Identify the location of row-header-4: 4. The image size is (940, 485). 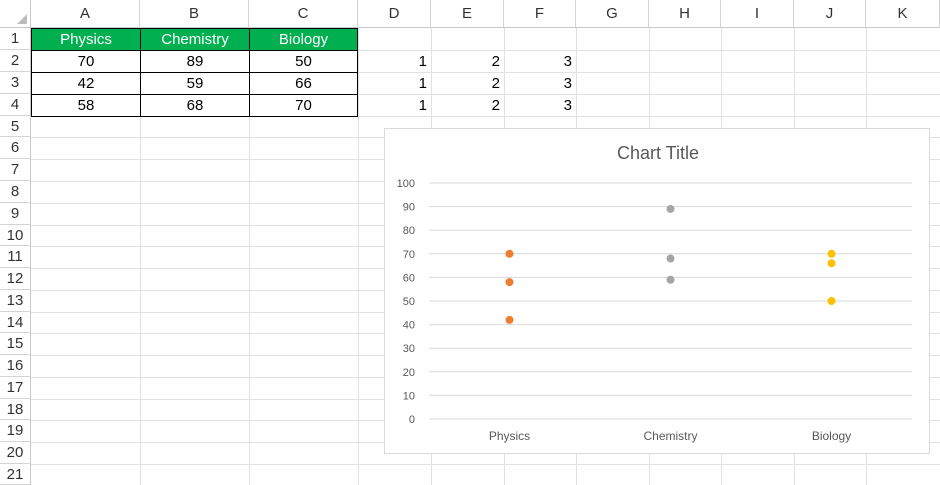
(15, 105).